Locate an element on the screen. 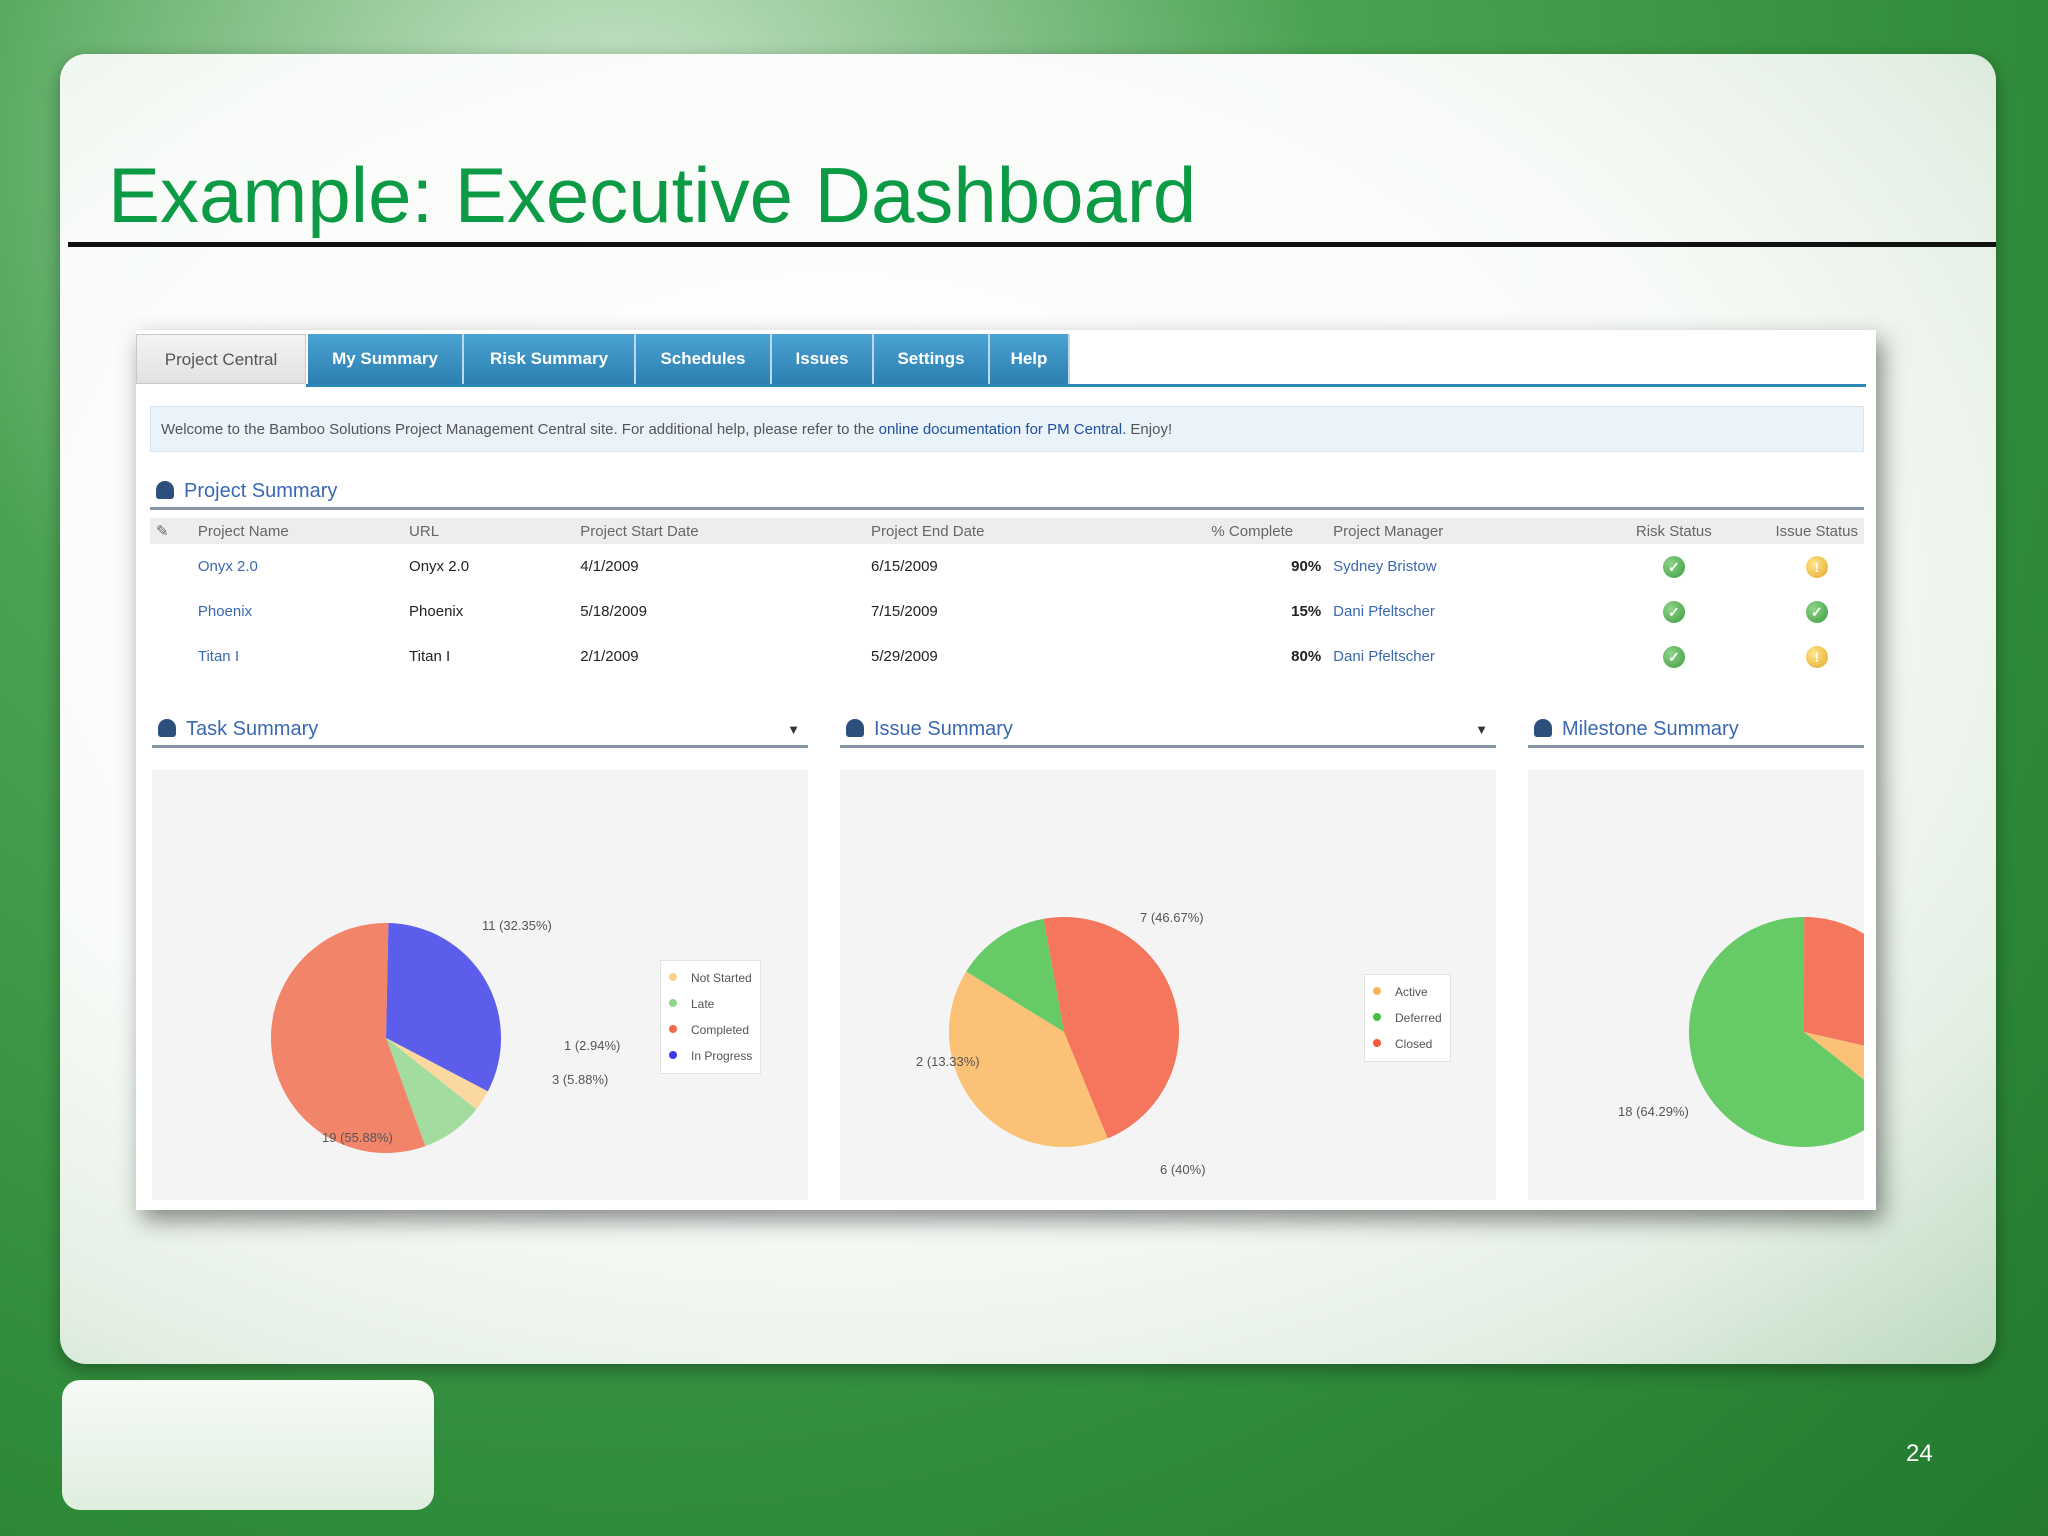 The width and height of the screenshot is (2048, 1536). milestone-summary-panel: 18 (64.29%) is located at coordinates (1696, 985).